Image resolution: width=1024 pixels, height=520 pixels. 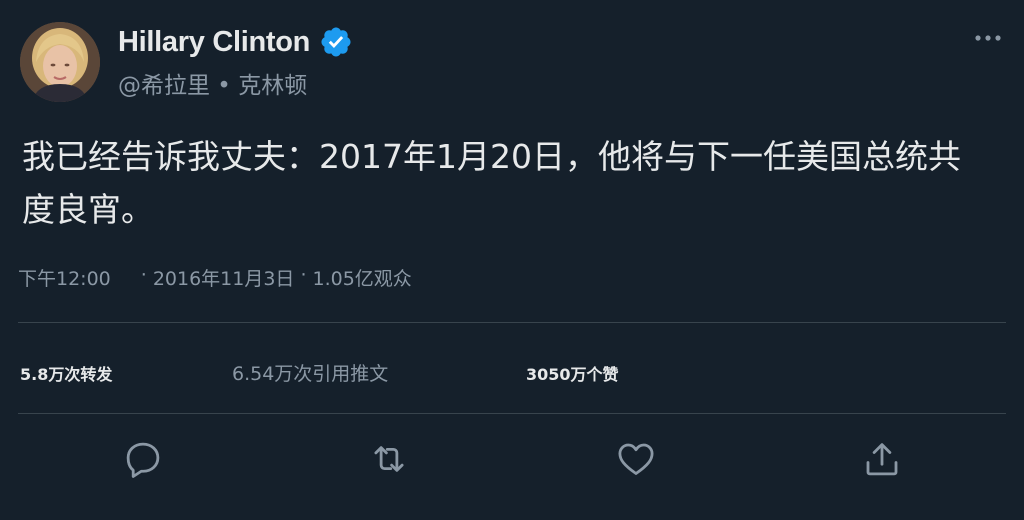 I want to click on retweet-icon, so click(x=389, y=459).